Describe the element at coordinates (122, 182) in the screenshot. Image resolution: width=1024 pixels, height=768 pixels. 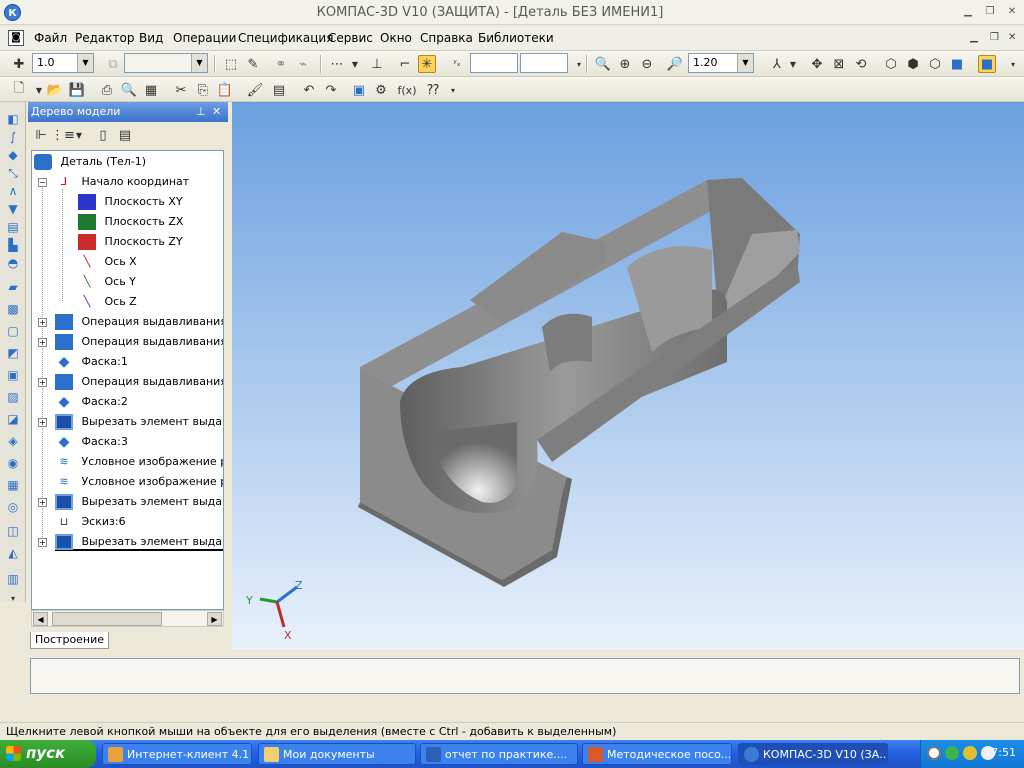
I see `tree-item-origin: ⅃ Начало координат` at that location.